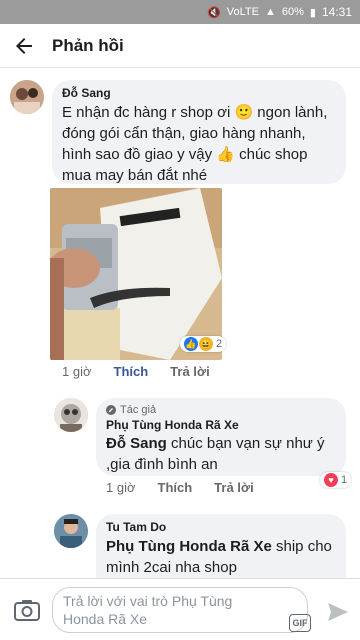 This screenshot has width=360, height=640. I want to click on camera-icon, so click(27, 610).